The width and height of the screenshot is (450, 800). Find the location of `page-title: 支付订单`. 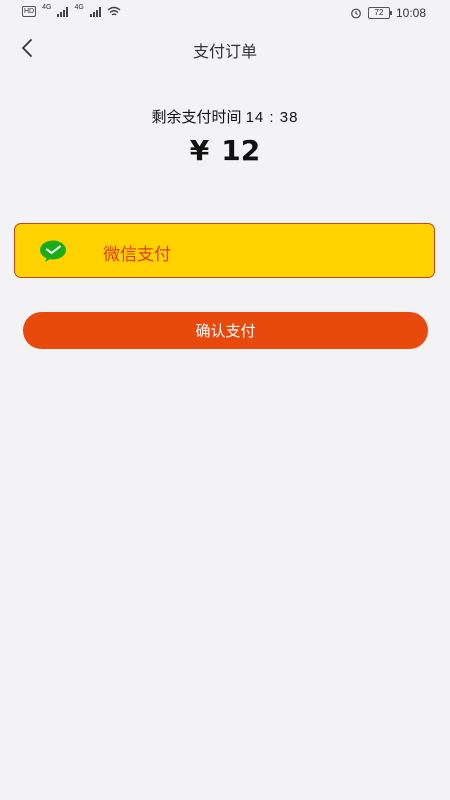

page-title: 支付订单 is located at coordinates (224, 51).